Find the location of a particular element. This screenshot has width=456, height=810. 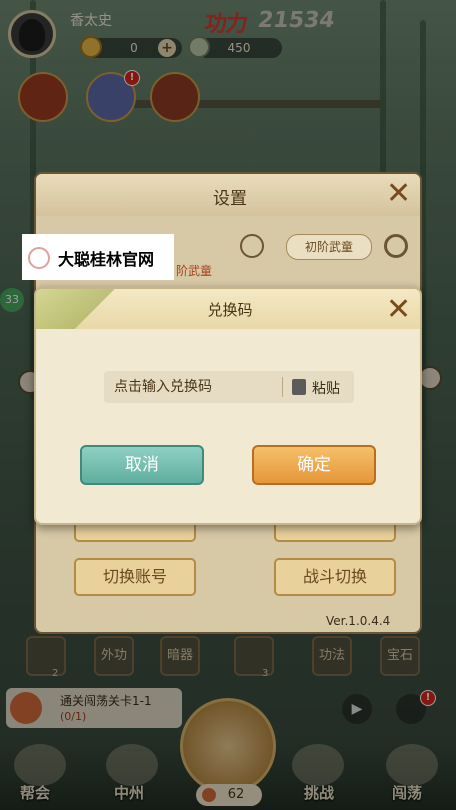

settings-title: 设置 is located at coordinates (230, 199).